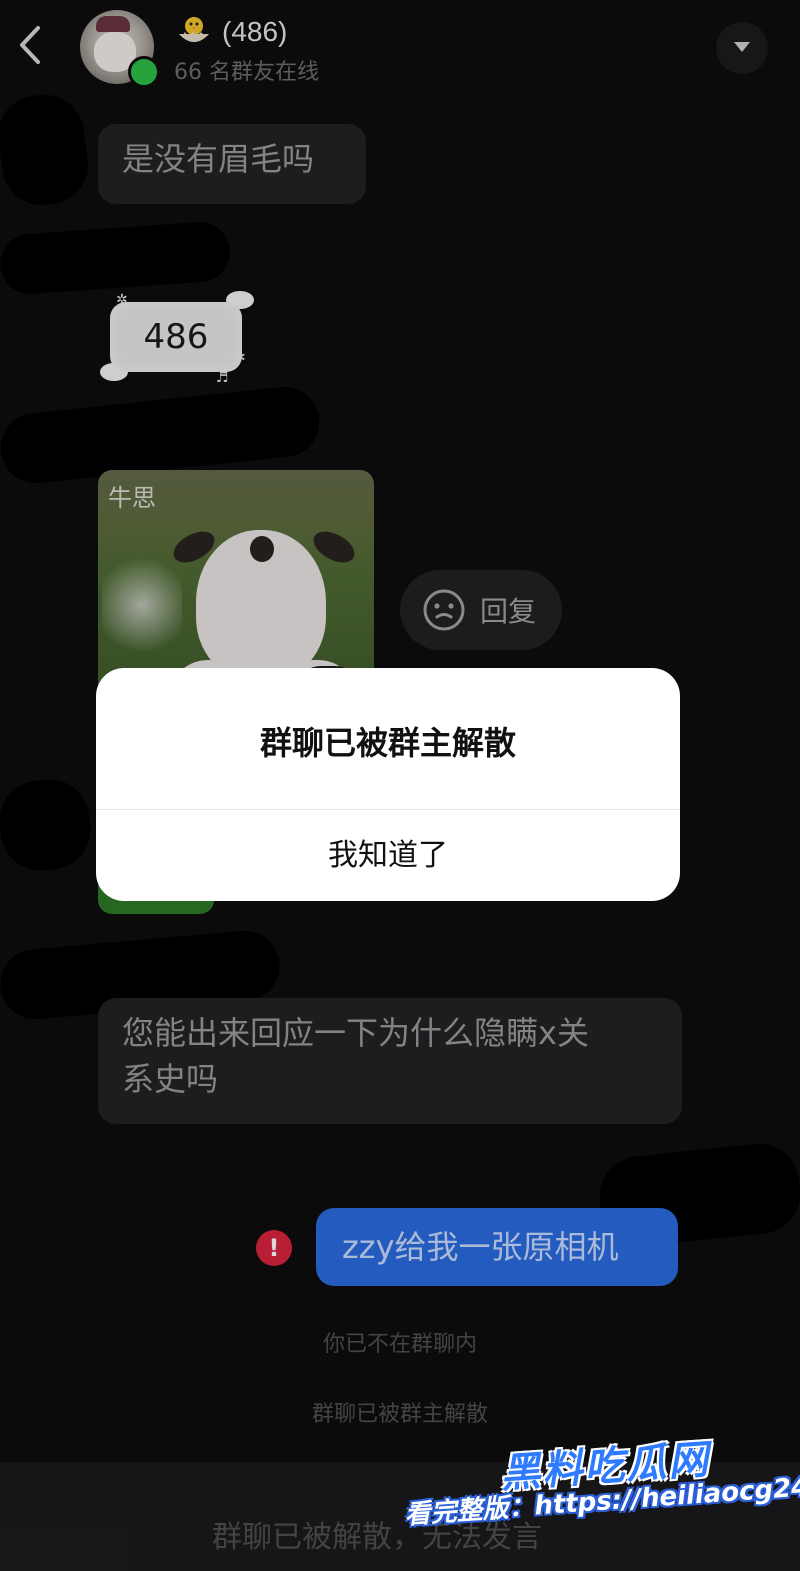  I want to click on alert-dialog: 群聊已被群主解散 我知道了, so click(388, 784).